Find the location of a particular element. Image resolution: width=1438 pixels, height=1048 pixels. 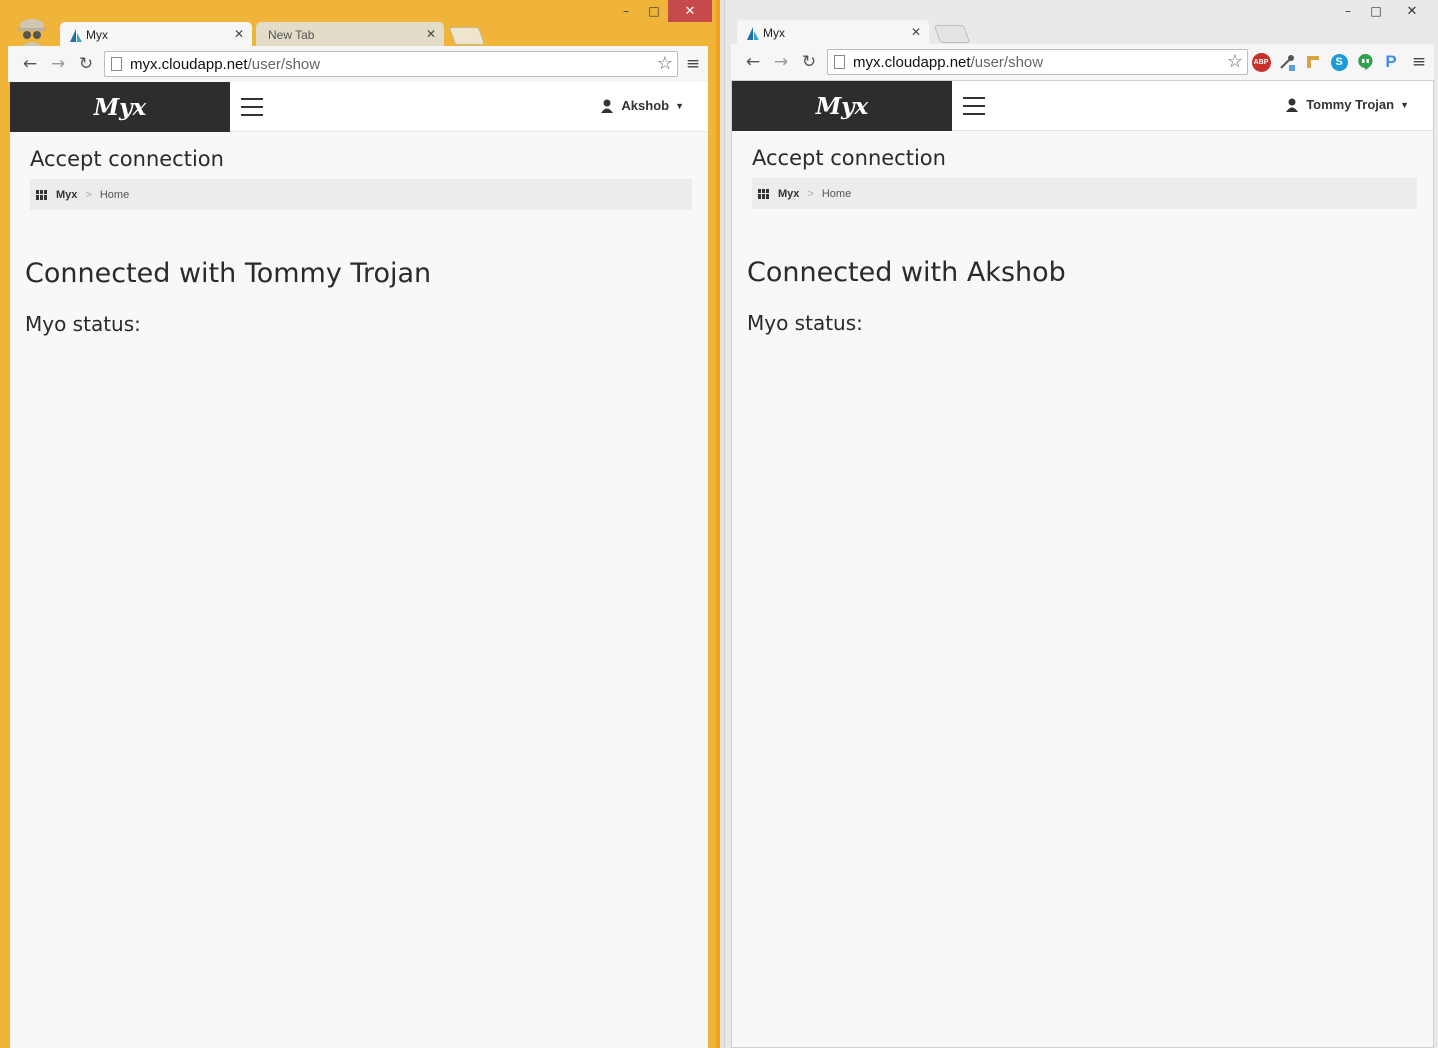

tab-new-tab: New Tab ✕ is located at coordinates (350, 35).